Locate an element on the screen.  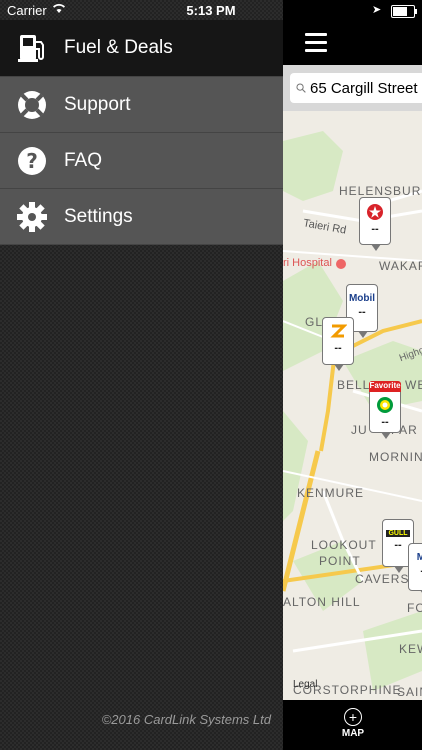
map-label: KENMURE is located at coordinates (331, 493).